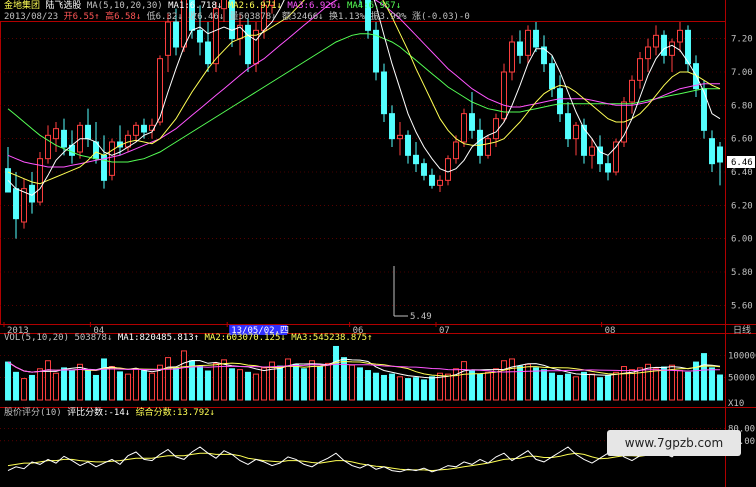 The image size is (756, 487). I want to click on header-field: 2013/08/23, so click(34, 17).